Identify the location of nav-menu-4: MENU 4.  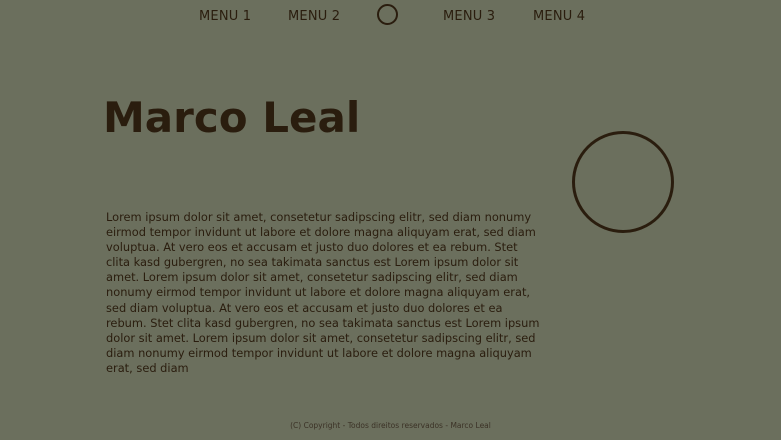
(559, 16).